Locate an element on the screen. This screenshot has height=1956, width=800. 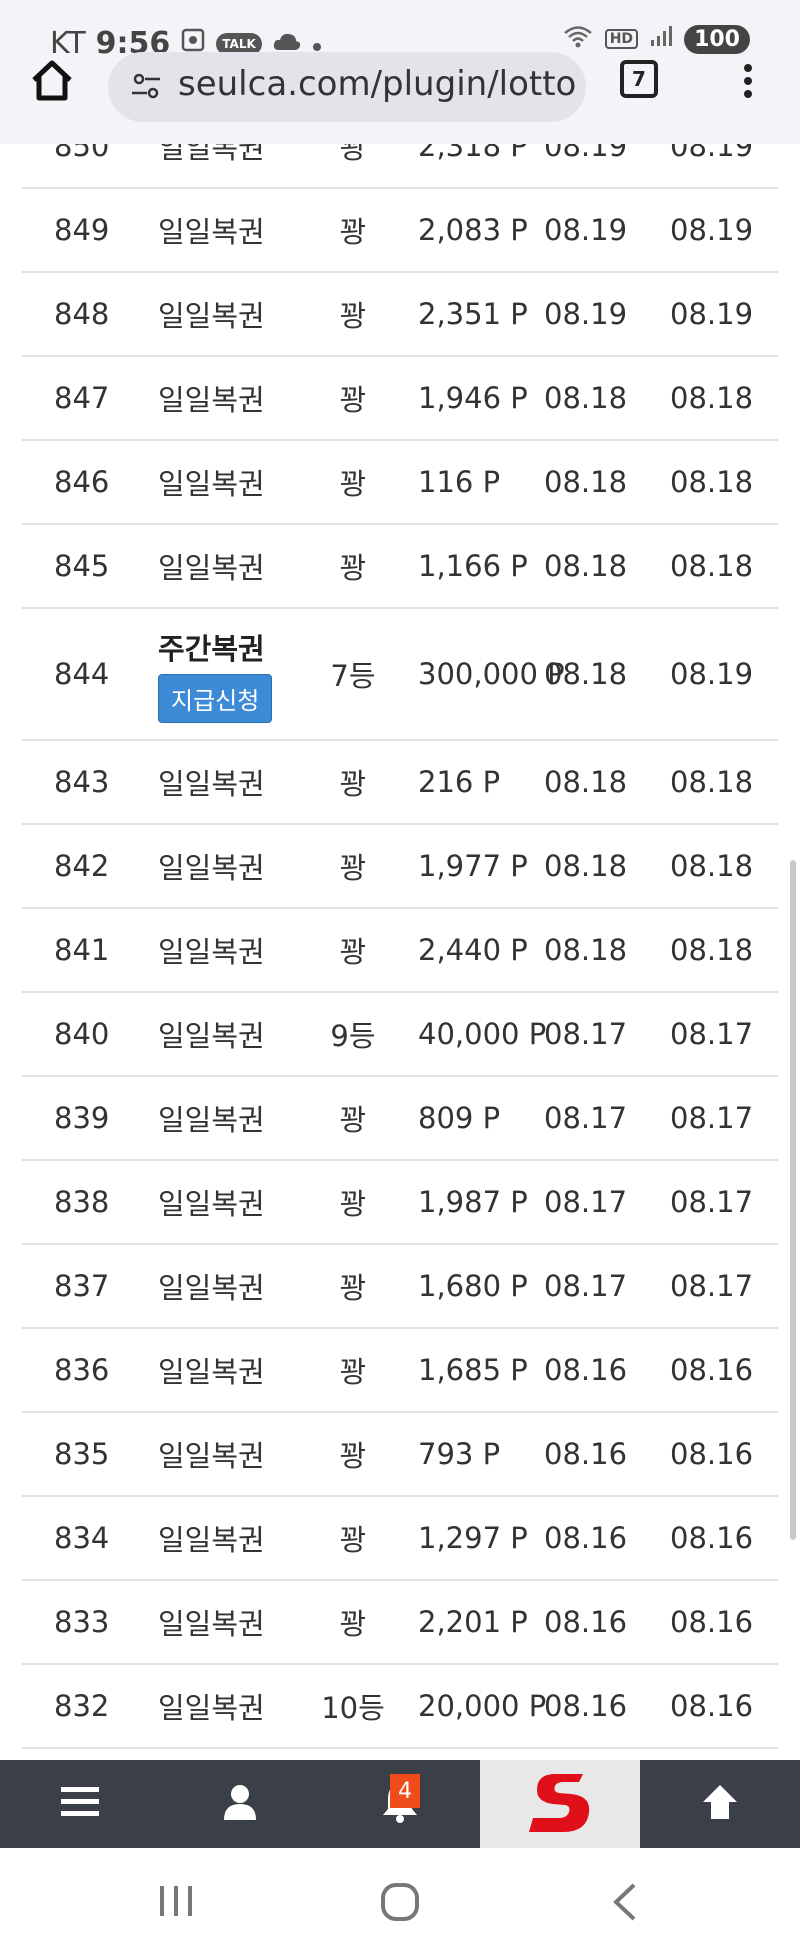
notifications-button: 4 is located at coordinates (400, 1804).